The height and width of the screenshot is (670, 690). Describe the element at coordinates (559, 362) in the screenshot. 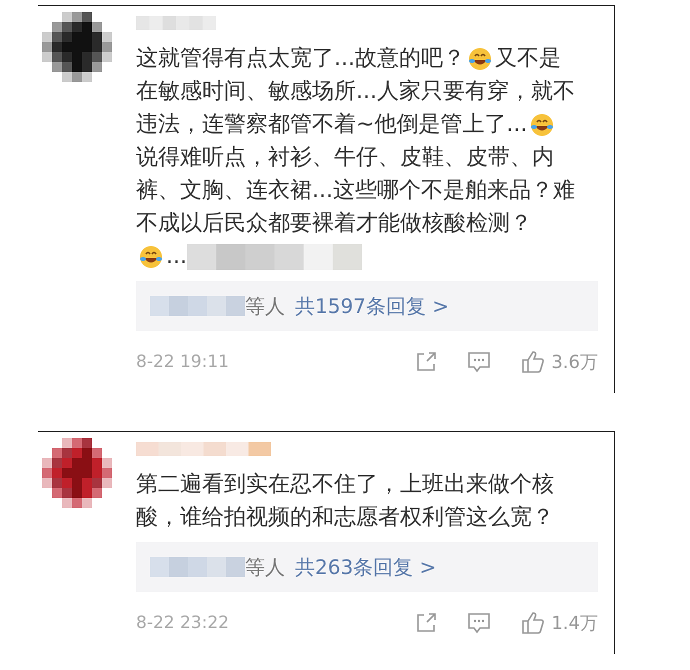

I see `like-button: 3.6万` at that location.